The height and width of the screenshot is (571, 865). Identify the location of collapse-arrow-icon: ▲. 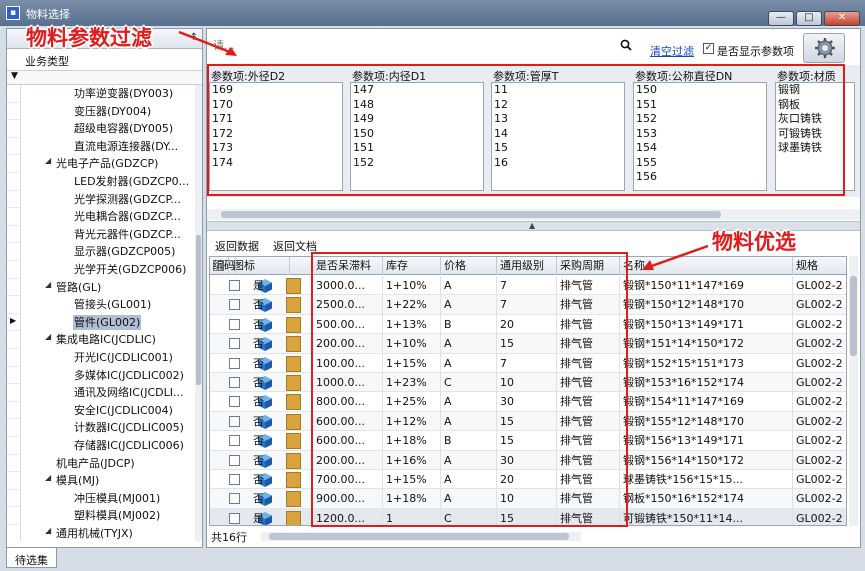
(532, 225).